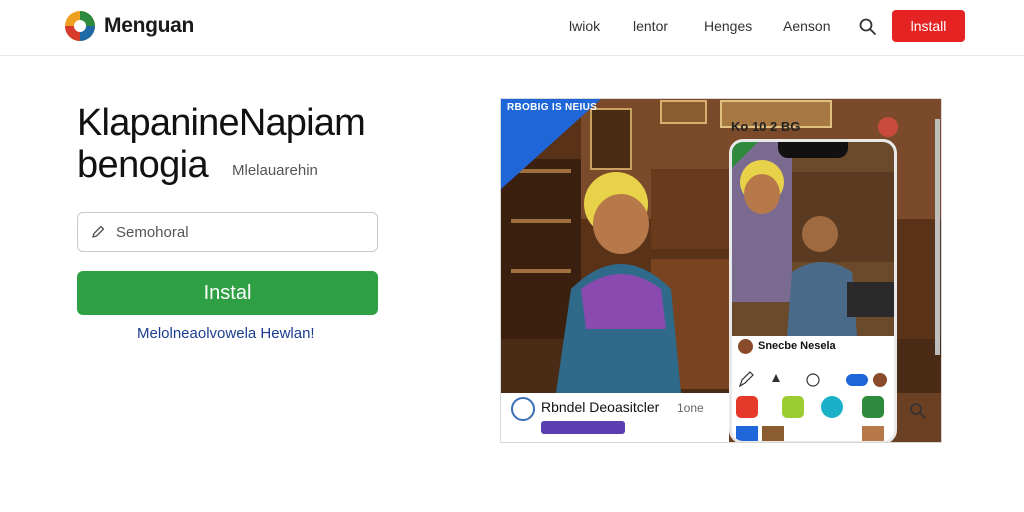 This screenshot has width=1024, height=512. Describe the element at coordinates (226, 333) in the screenshot. I see `info-link: Melolneaolvowela Hewlan!` at that location.